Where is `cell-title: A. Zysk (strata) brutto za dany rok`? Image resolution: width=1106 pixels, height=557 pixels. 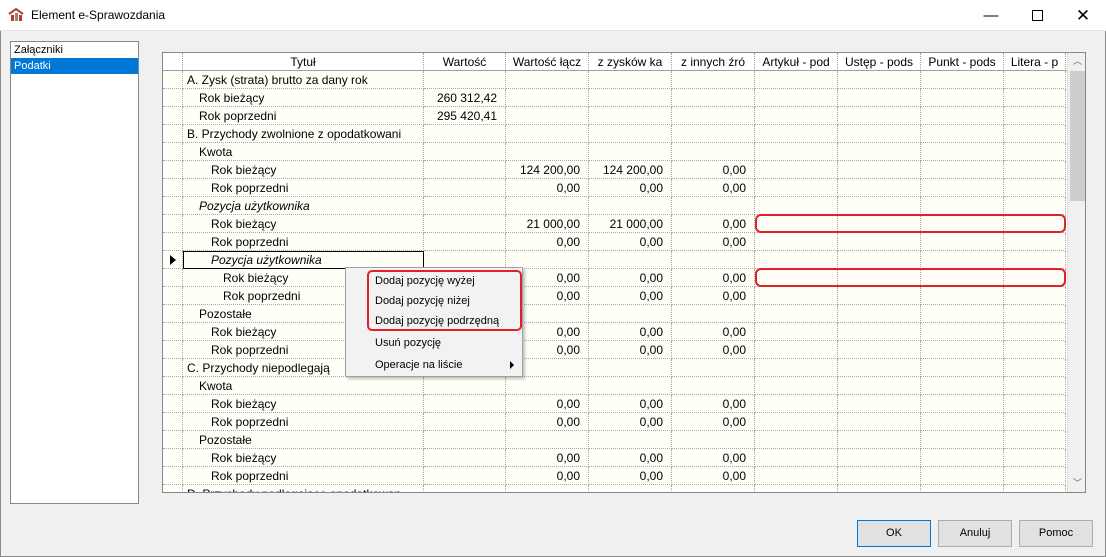
cell-title: A. Zysk (strata) brutto za dany rok is located at coordinates (303, 80).